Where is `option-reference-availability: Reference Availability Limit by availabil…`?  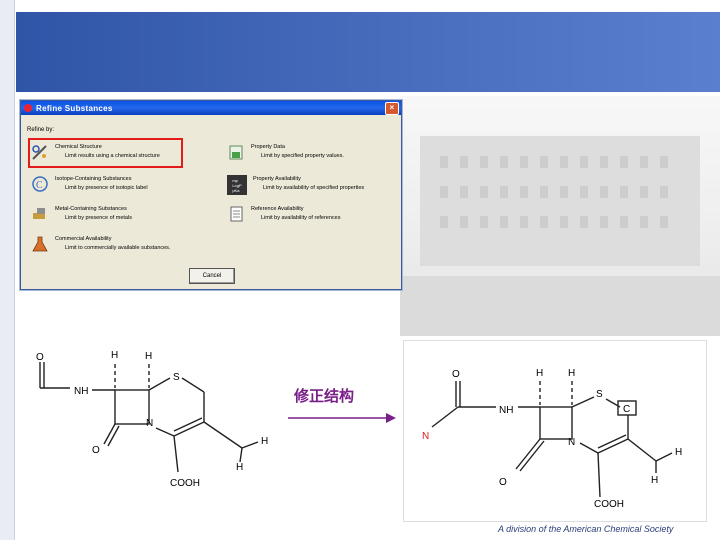 option-reference-availability: Reference Availability Limit by availabil… is located at coordinates (283, 214).